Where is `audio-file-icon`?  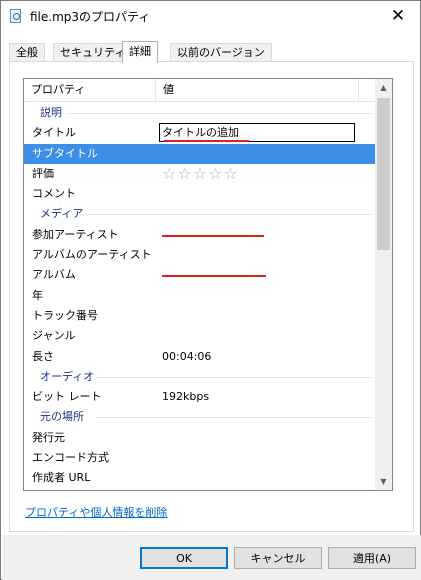
audio-file-icon is located at coordinates (15, 16).